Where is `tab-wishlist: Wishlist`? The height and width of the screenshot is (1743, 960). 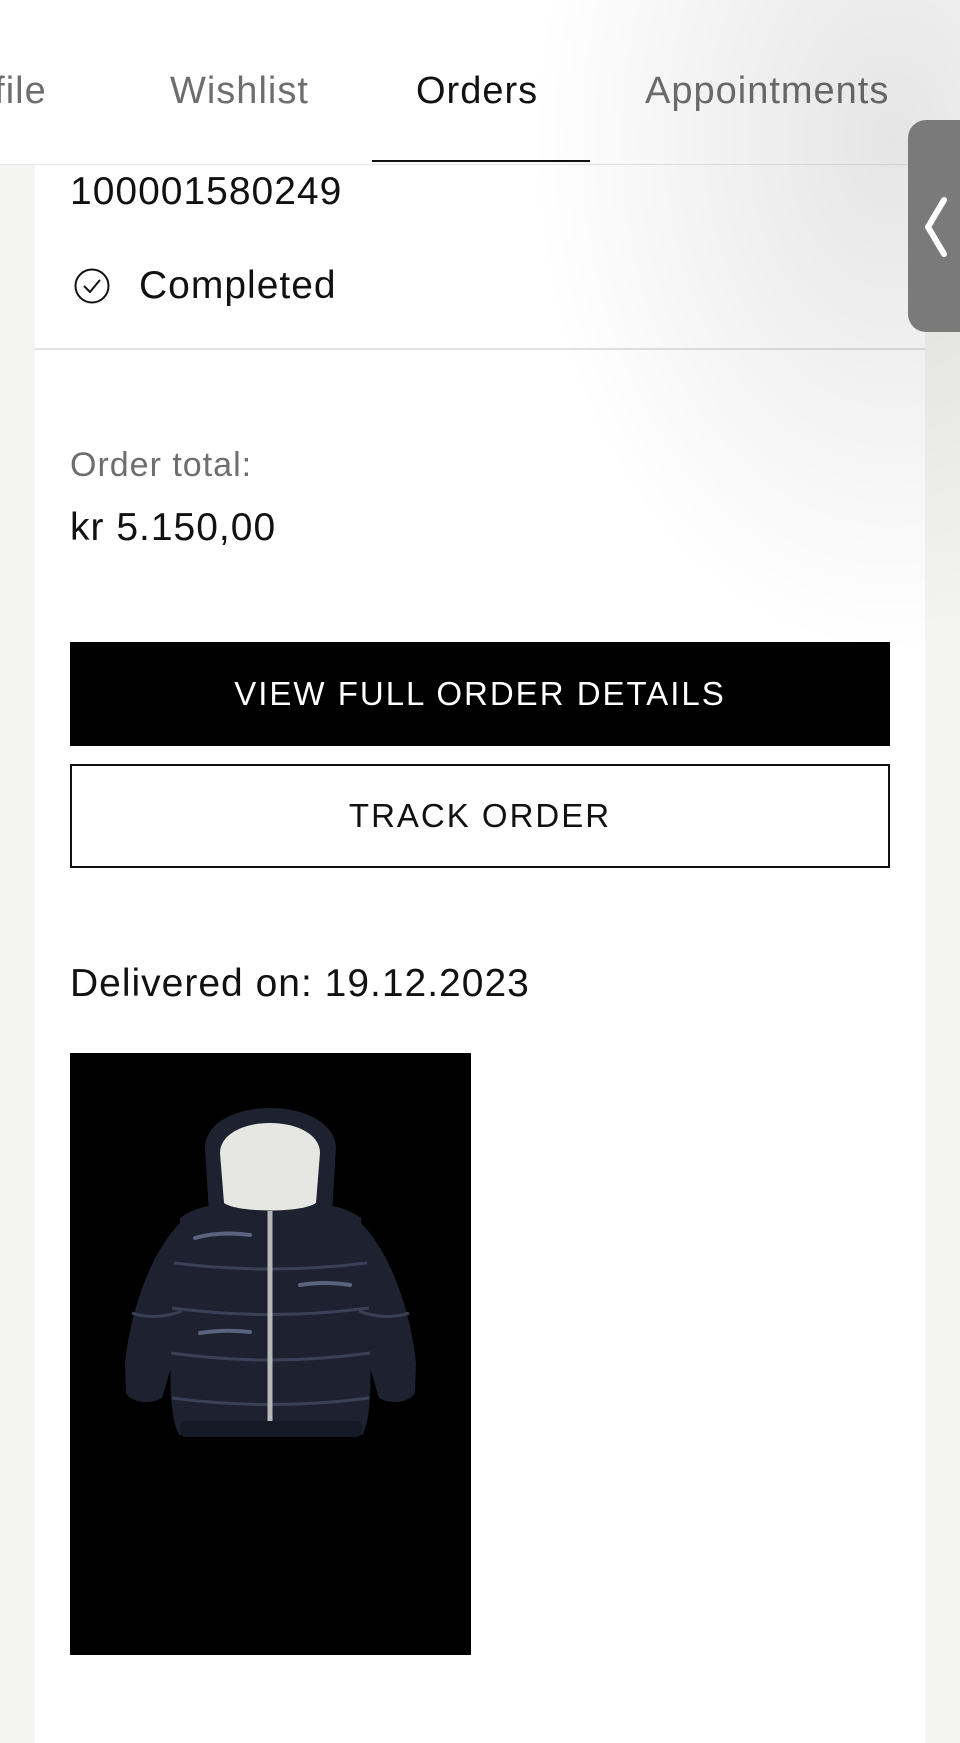 tab-wishlist: Wishlist is located at coordinates (239, 91).